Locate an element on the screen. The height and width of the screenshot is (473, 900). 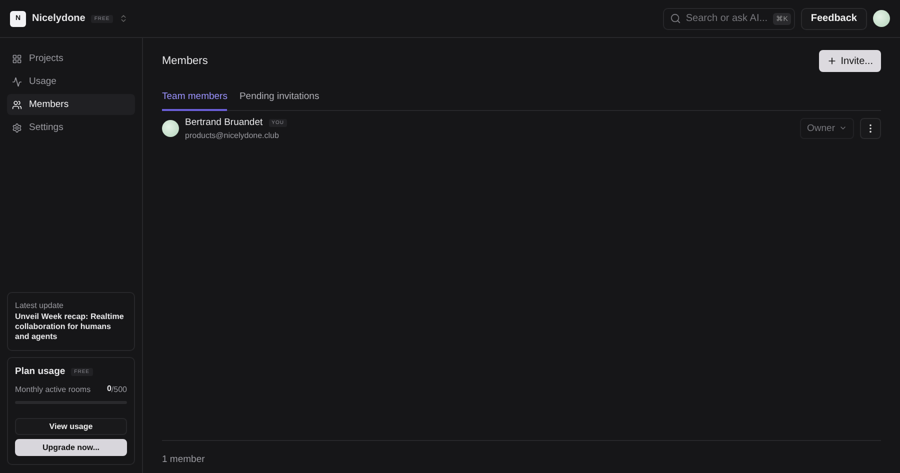
metric-limit: /500 is located at coordinates (119, 389).